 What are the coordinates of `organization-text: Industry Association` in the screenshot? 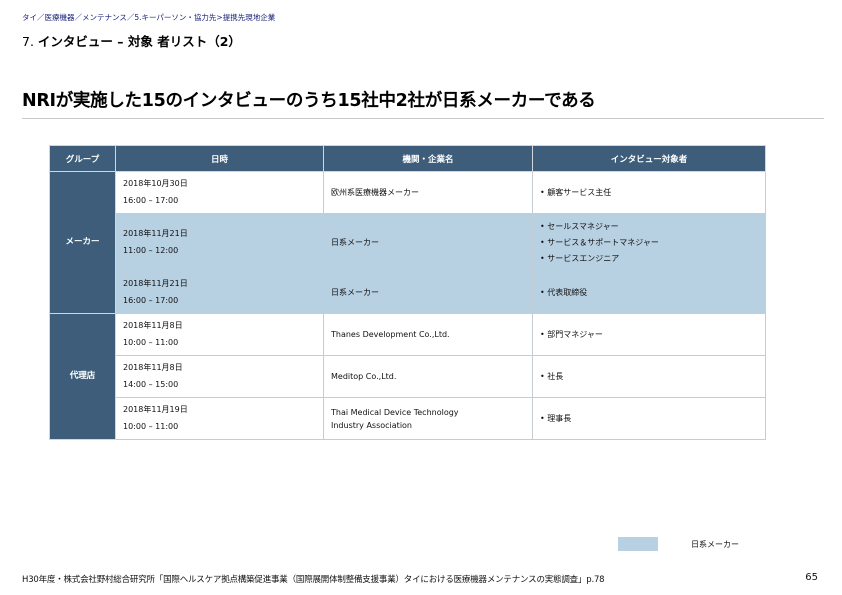 It's located at (371, 425).